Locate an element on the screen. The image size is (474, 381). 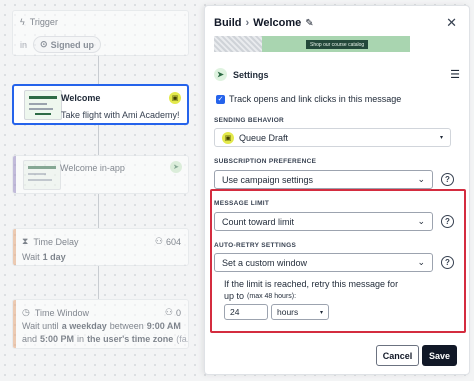
subscription-select: Use campaign settings ⌄ is located at coordinates (323, 179).